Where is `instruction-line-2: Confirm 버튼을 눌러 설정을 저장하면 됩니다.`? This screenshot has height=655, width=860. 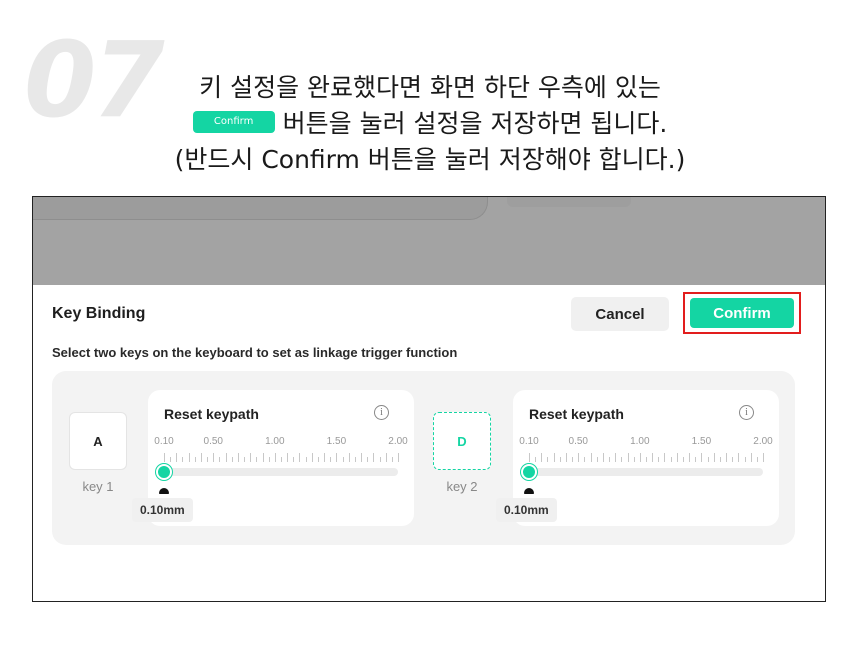 instruction-line-2: Confirm 버튼을 눌러 설정을 저장하면 됩니다. is located at coordinates (430, 124).